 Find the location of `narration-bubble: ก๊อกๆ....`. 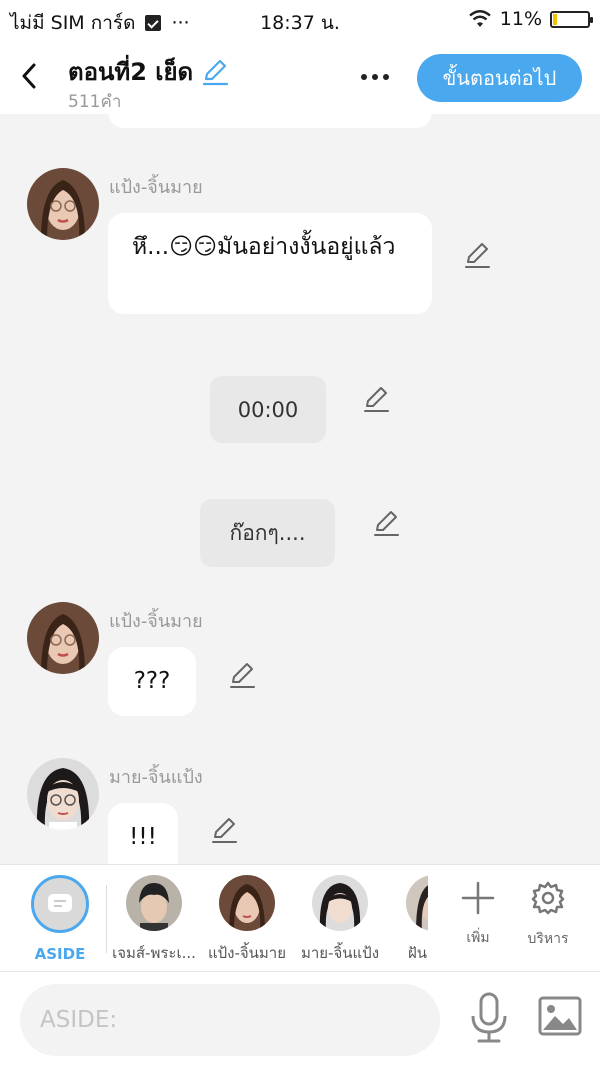

narration-bubble: ก๊อกๆ.... is located at coordinates (267, 533).